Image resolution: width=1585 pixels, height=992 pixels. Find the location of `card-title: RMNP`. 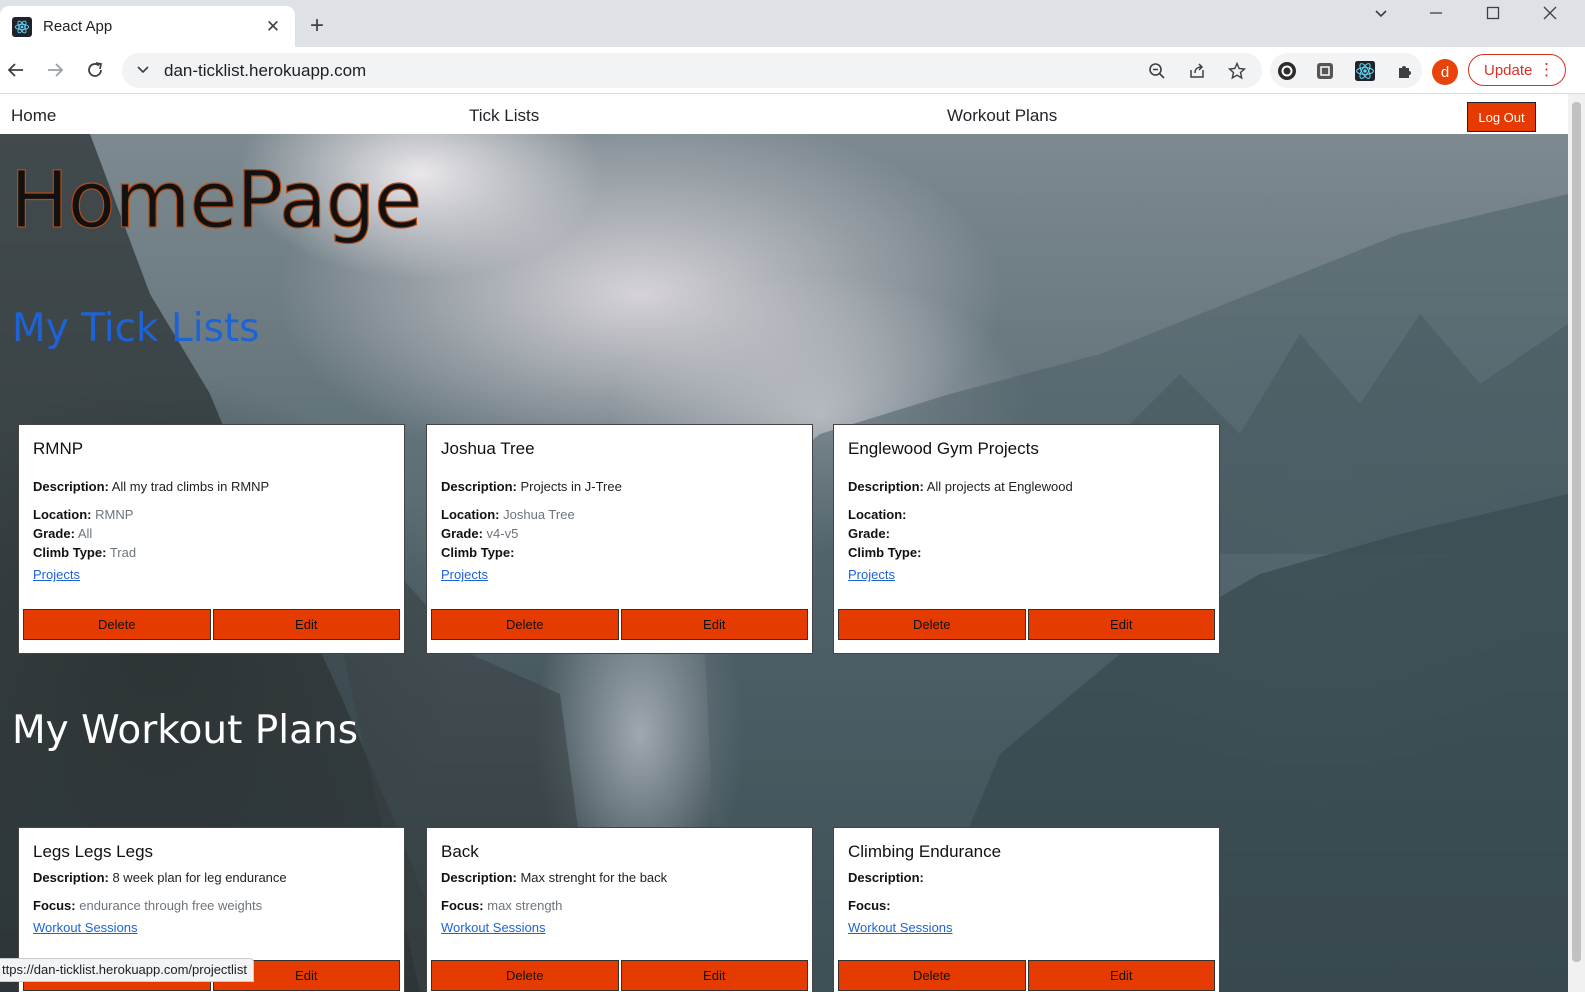

card-title: RMNP is located at coordinates (58, 448).